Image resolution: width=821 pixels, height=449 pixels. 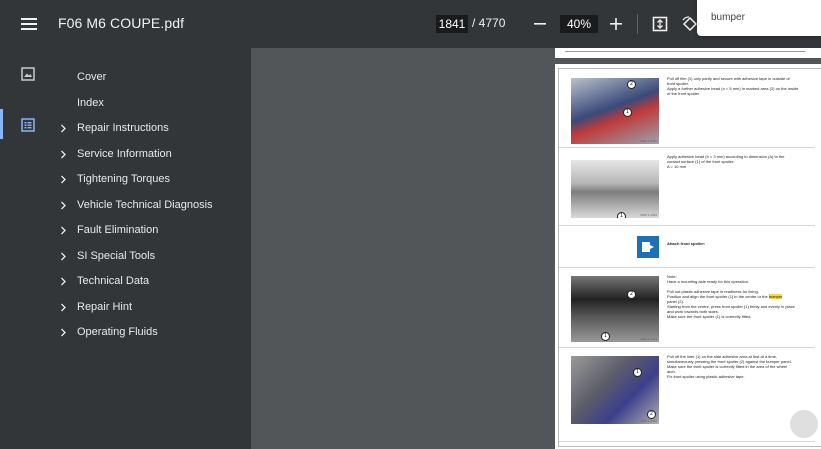 I want to click on outline-item: Cover, so click(x=83, y=77).